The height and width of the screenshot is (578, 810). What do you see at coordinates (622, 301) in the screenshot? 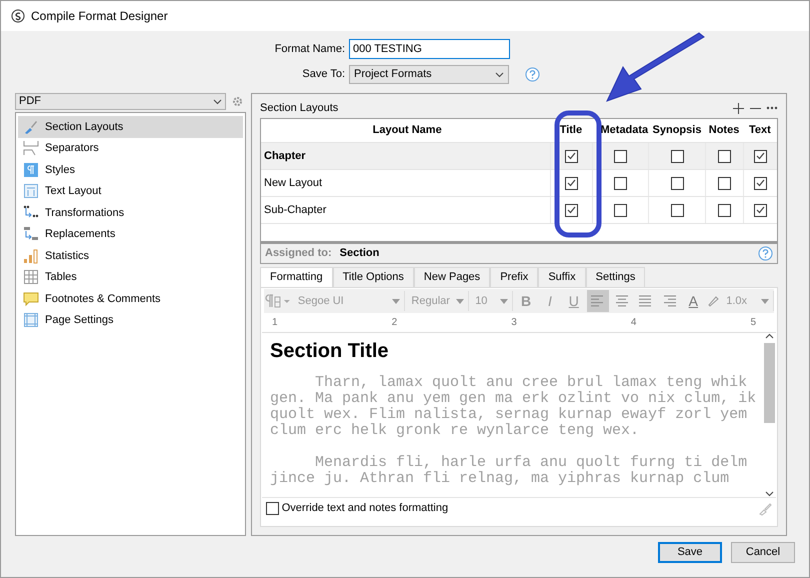
I see `align-center-icon` at bounding box center [622, 301].